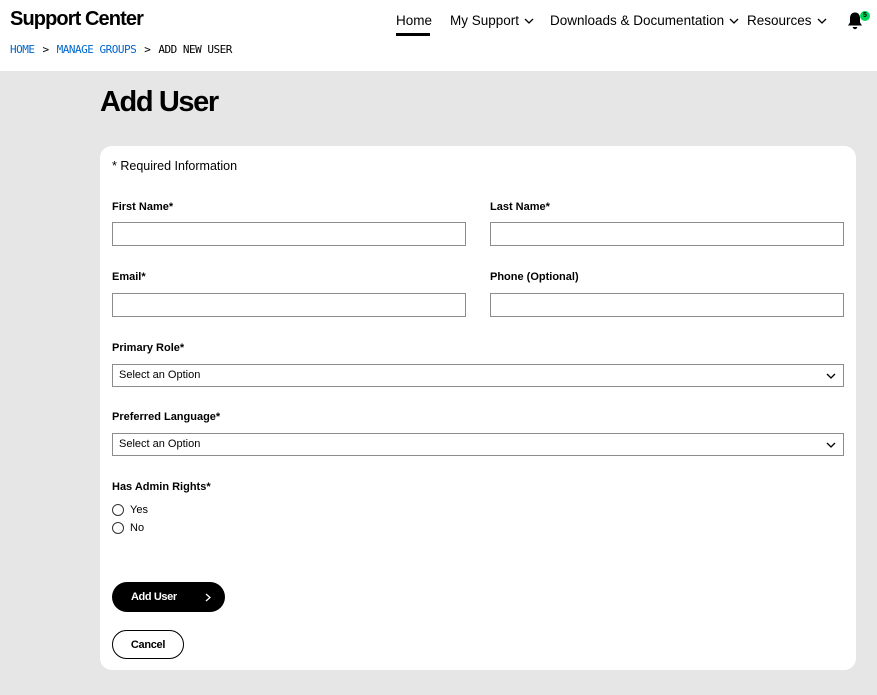 This screenshot has width=877, height=695. Describe the element at coordinates (534, 277) in the screenshot. I see `phone-label: Phone (Optional)` at that location.